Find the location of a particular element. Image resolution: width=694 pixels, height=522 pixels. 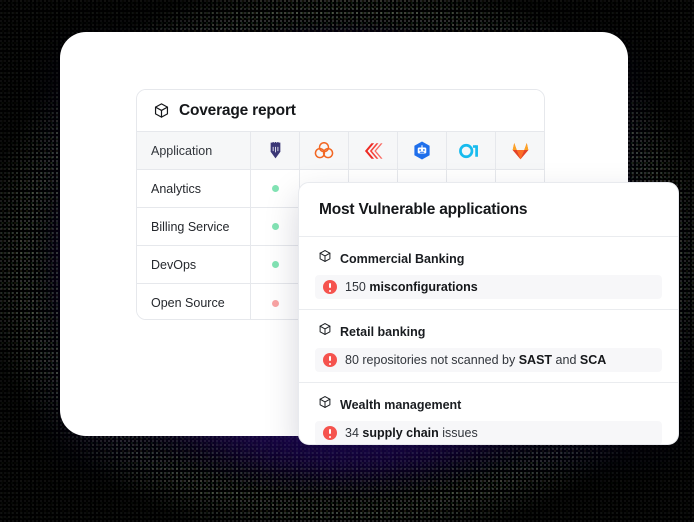

popup-header: Most Vulnerable applications is located at coordinates (488, 210).